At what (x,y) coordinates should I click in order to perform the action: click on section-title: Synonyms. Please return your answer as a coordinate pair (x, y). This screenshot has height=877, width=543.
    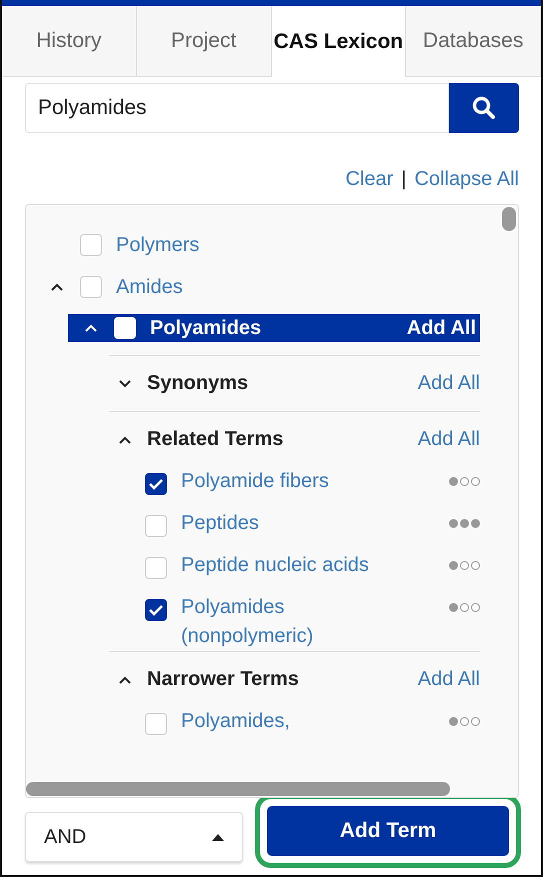
    Looking at the image, I should click on (197, 383).